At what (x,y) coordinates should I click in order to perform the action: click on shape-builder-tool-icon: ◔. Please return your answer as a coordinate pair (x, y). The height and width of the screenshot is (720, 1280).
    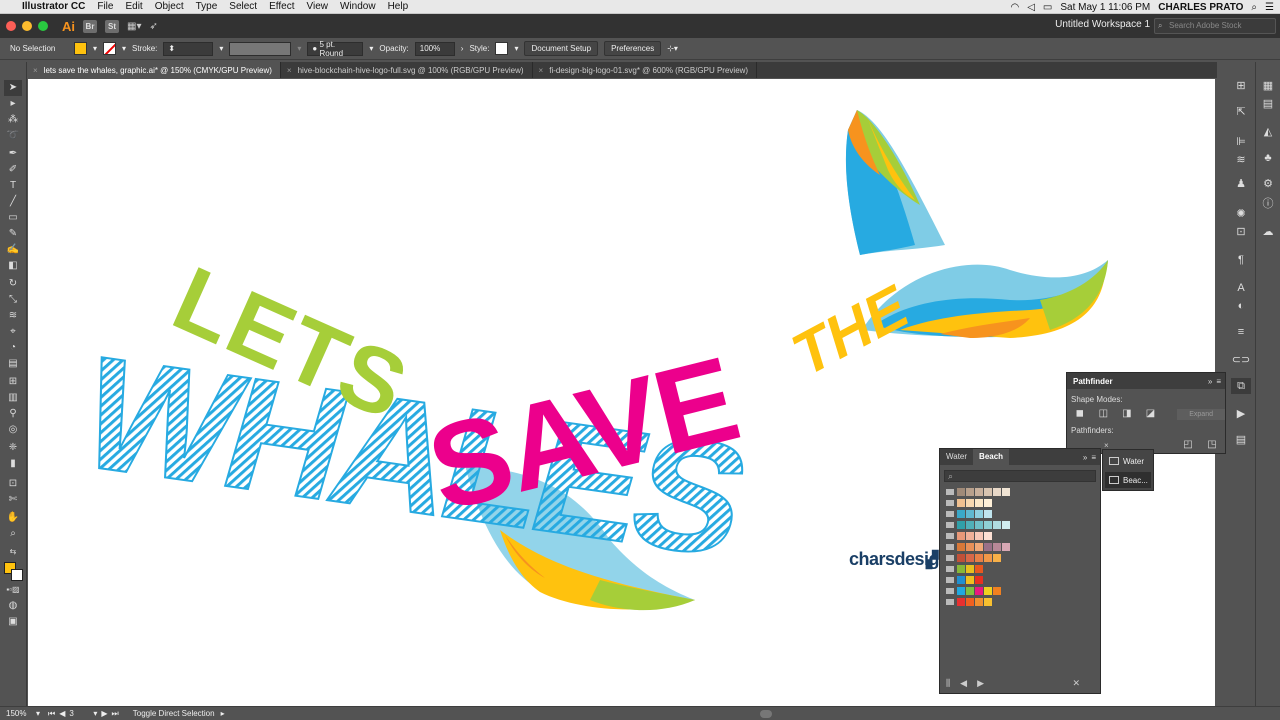
    Looking at the image, I should click on (13, 348).